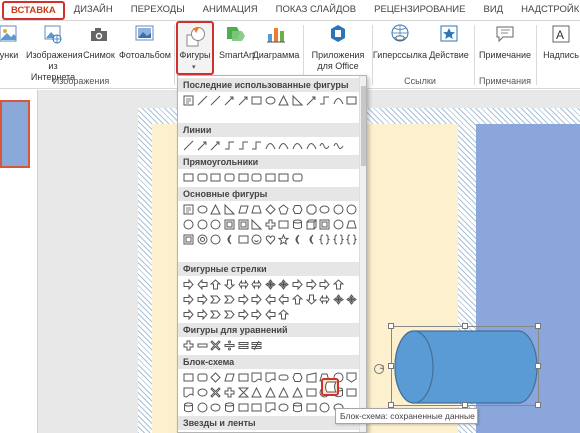  I want to click on photo-album-button: Фотоальбом, so click(145, 42).